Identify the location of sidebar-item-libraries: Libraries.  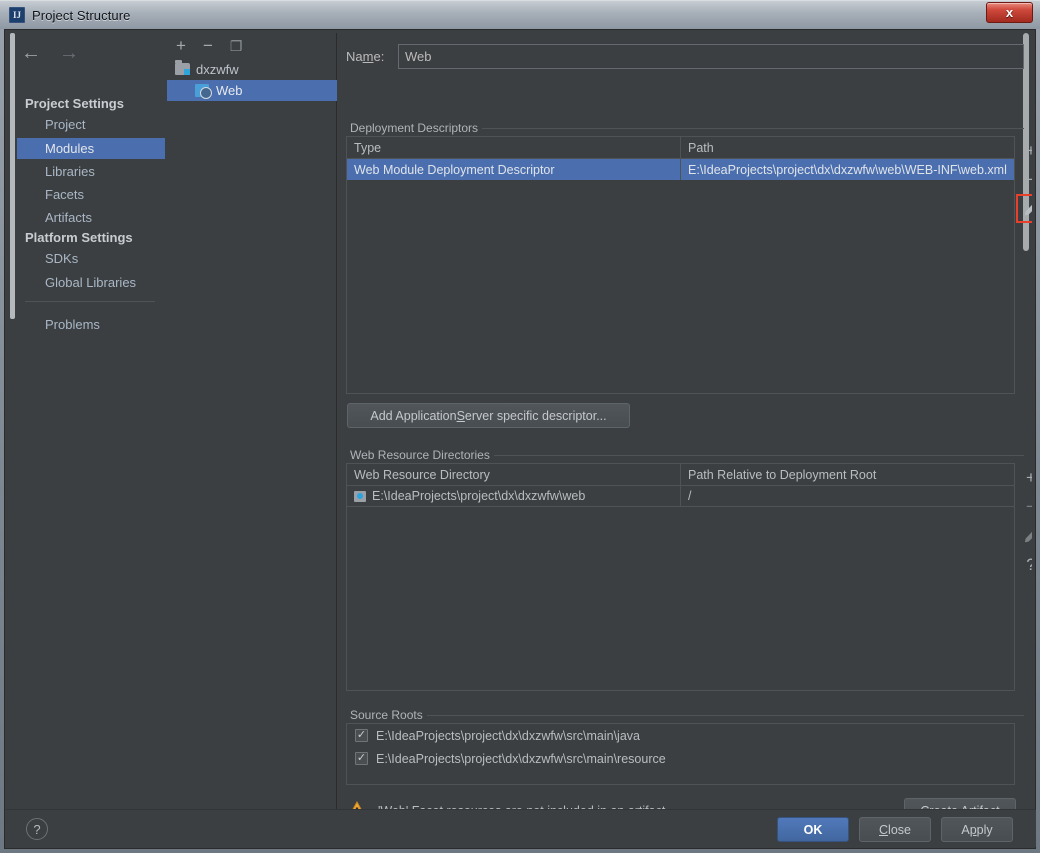
(91, 171).